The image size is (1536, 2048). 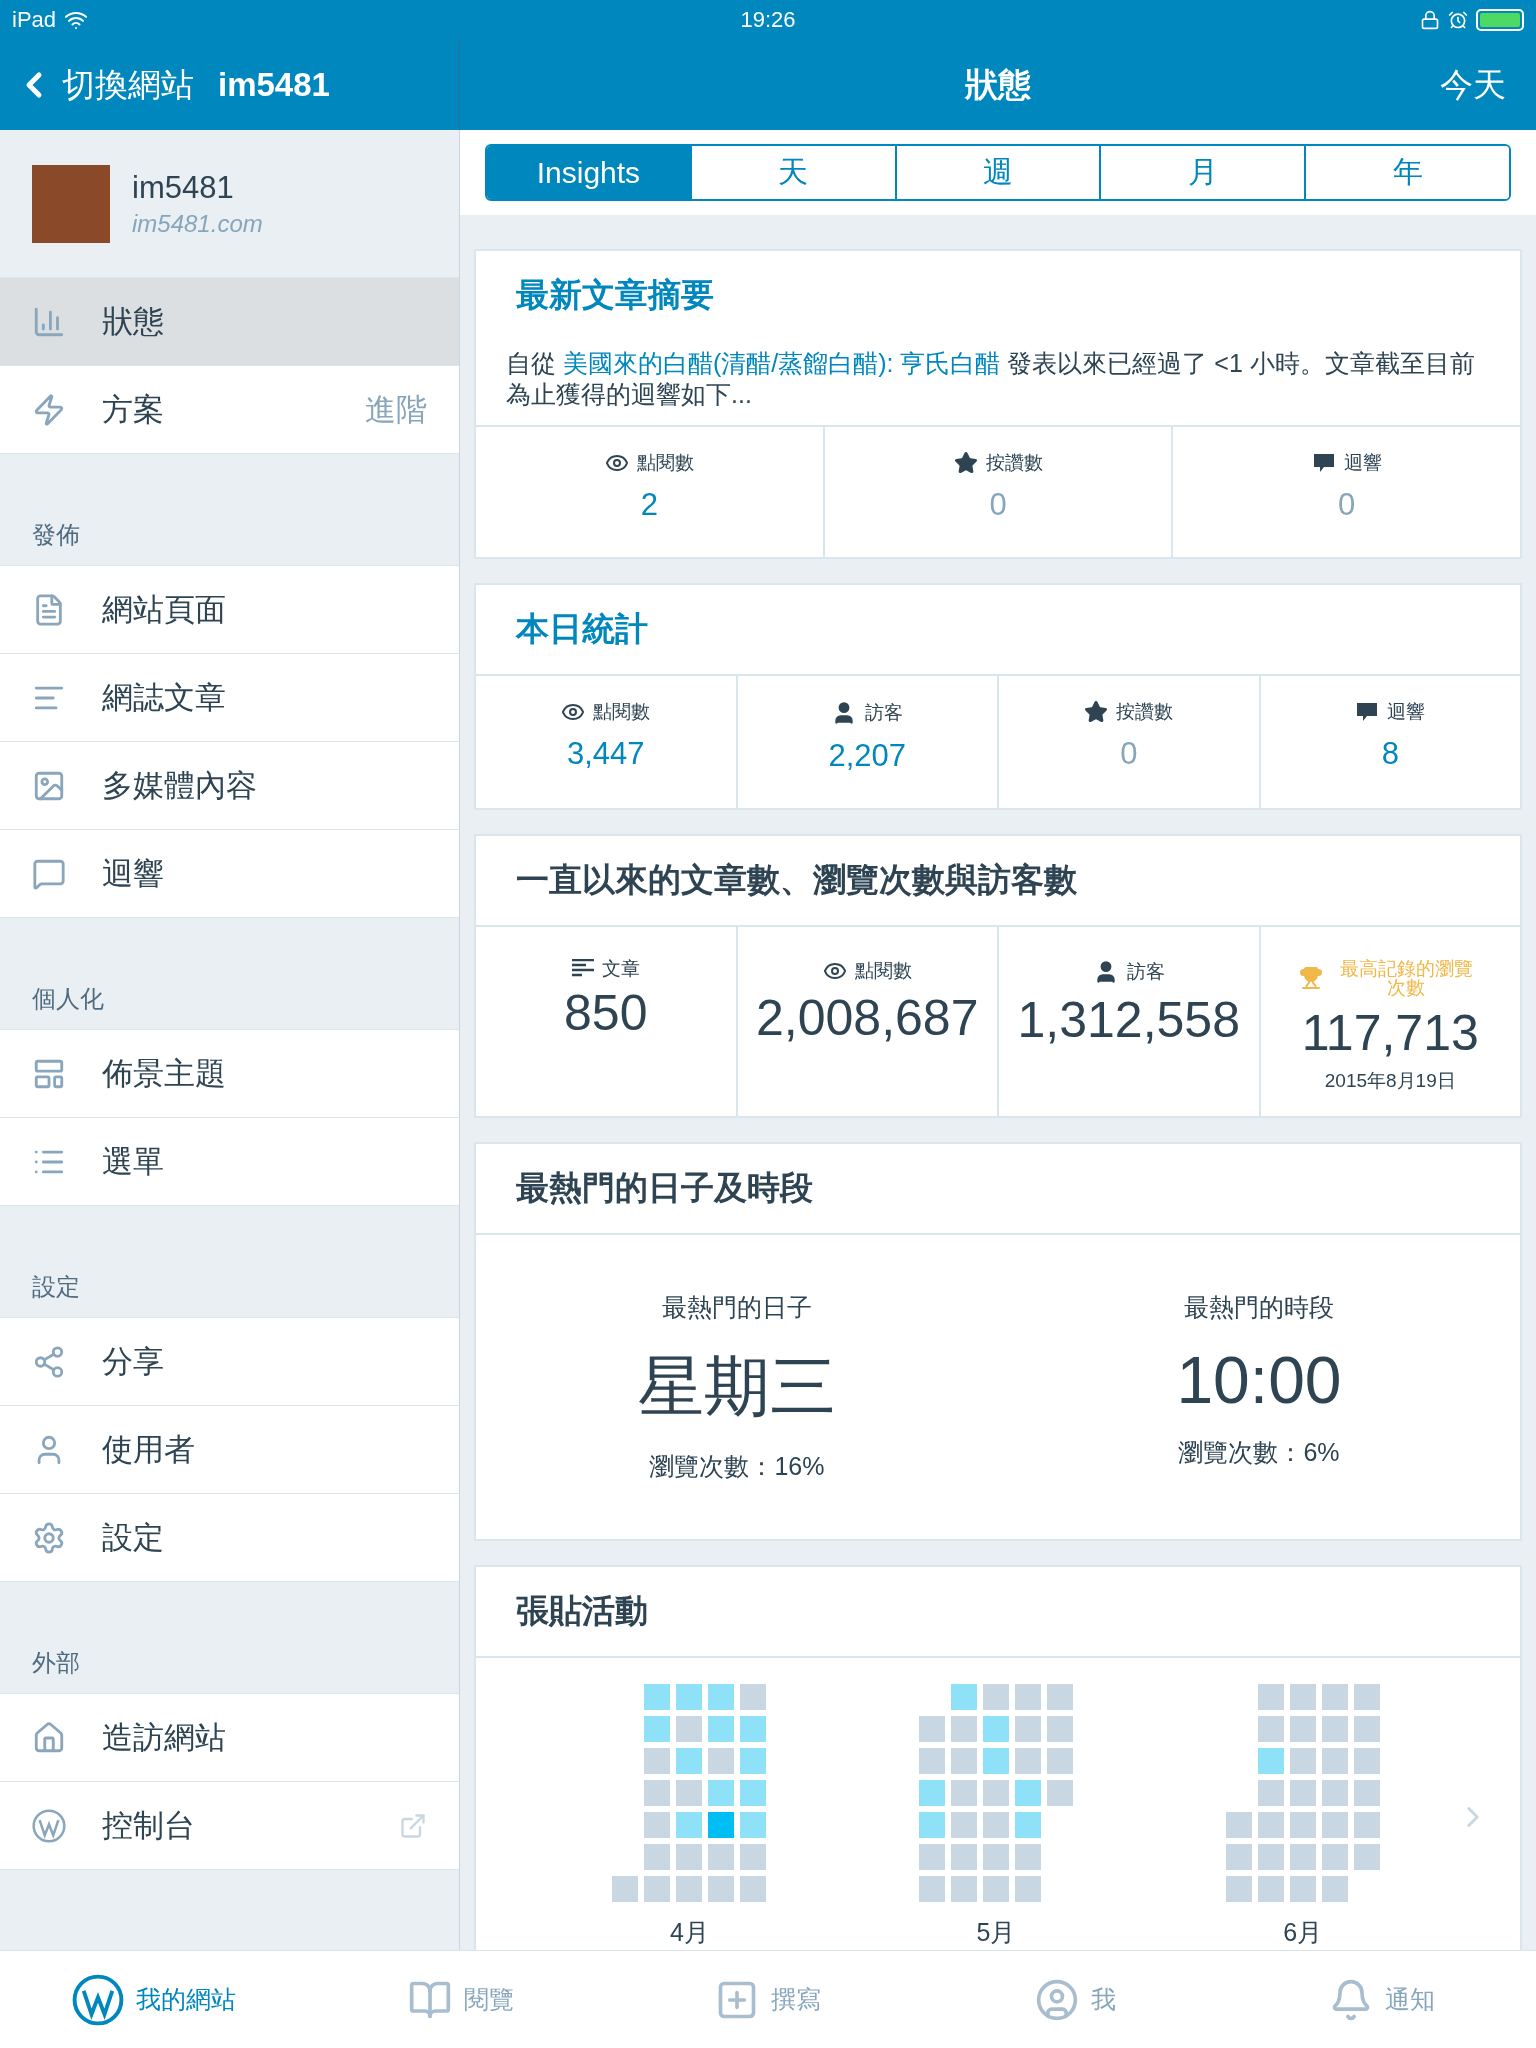 I want to click on settings-icon, so click(x=49, y=1537).